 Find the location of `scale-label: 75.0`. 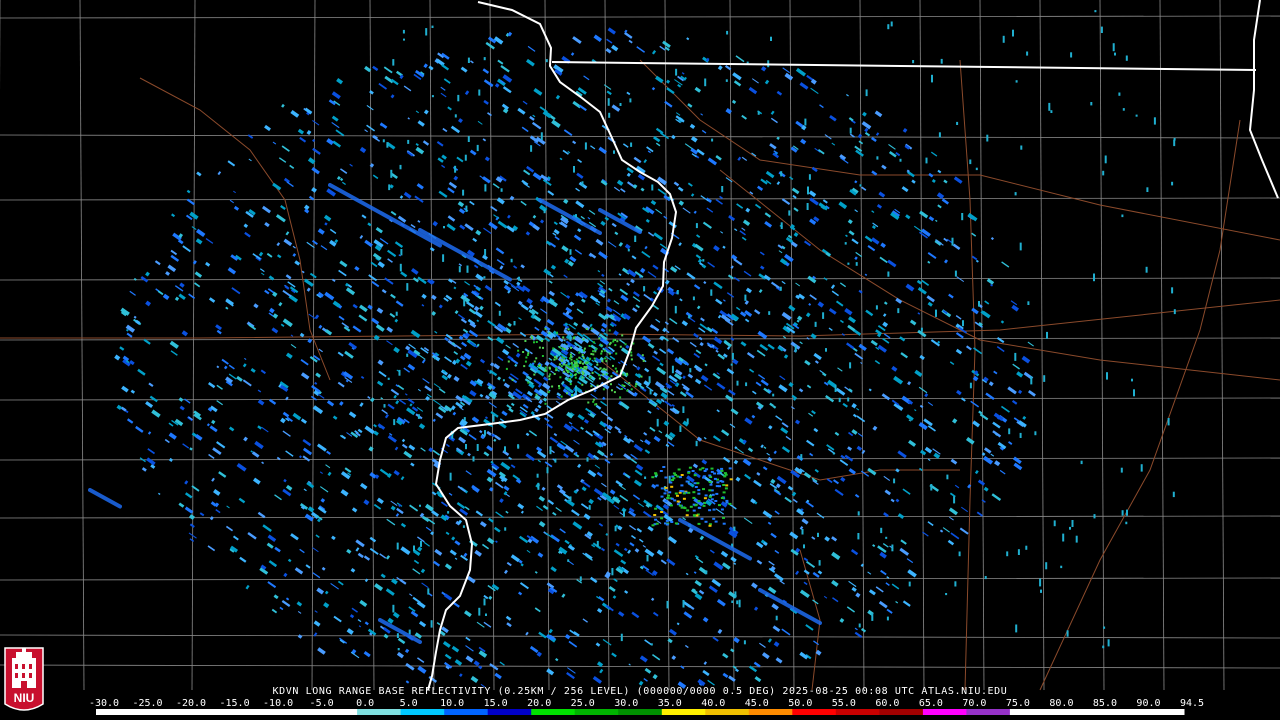

scale-label: 75.0 is located at coordinates (1017, 703).